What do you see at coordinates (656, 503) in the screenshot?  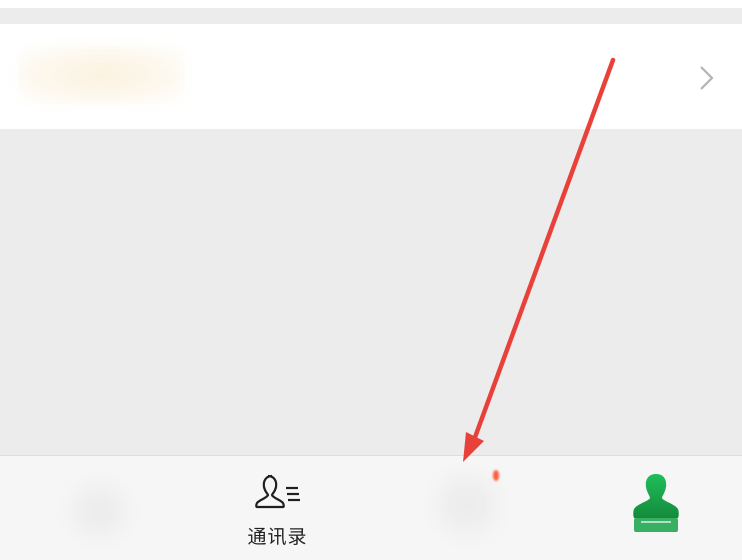 I see `me-icon` at bounding box center [656, 503].